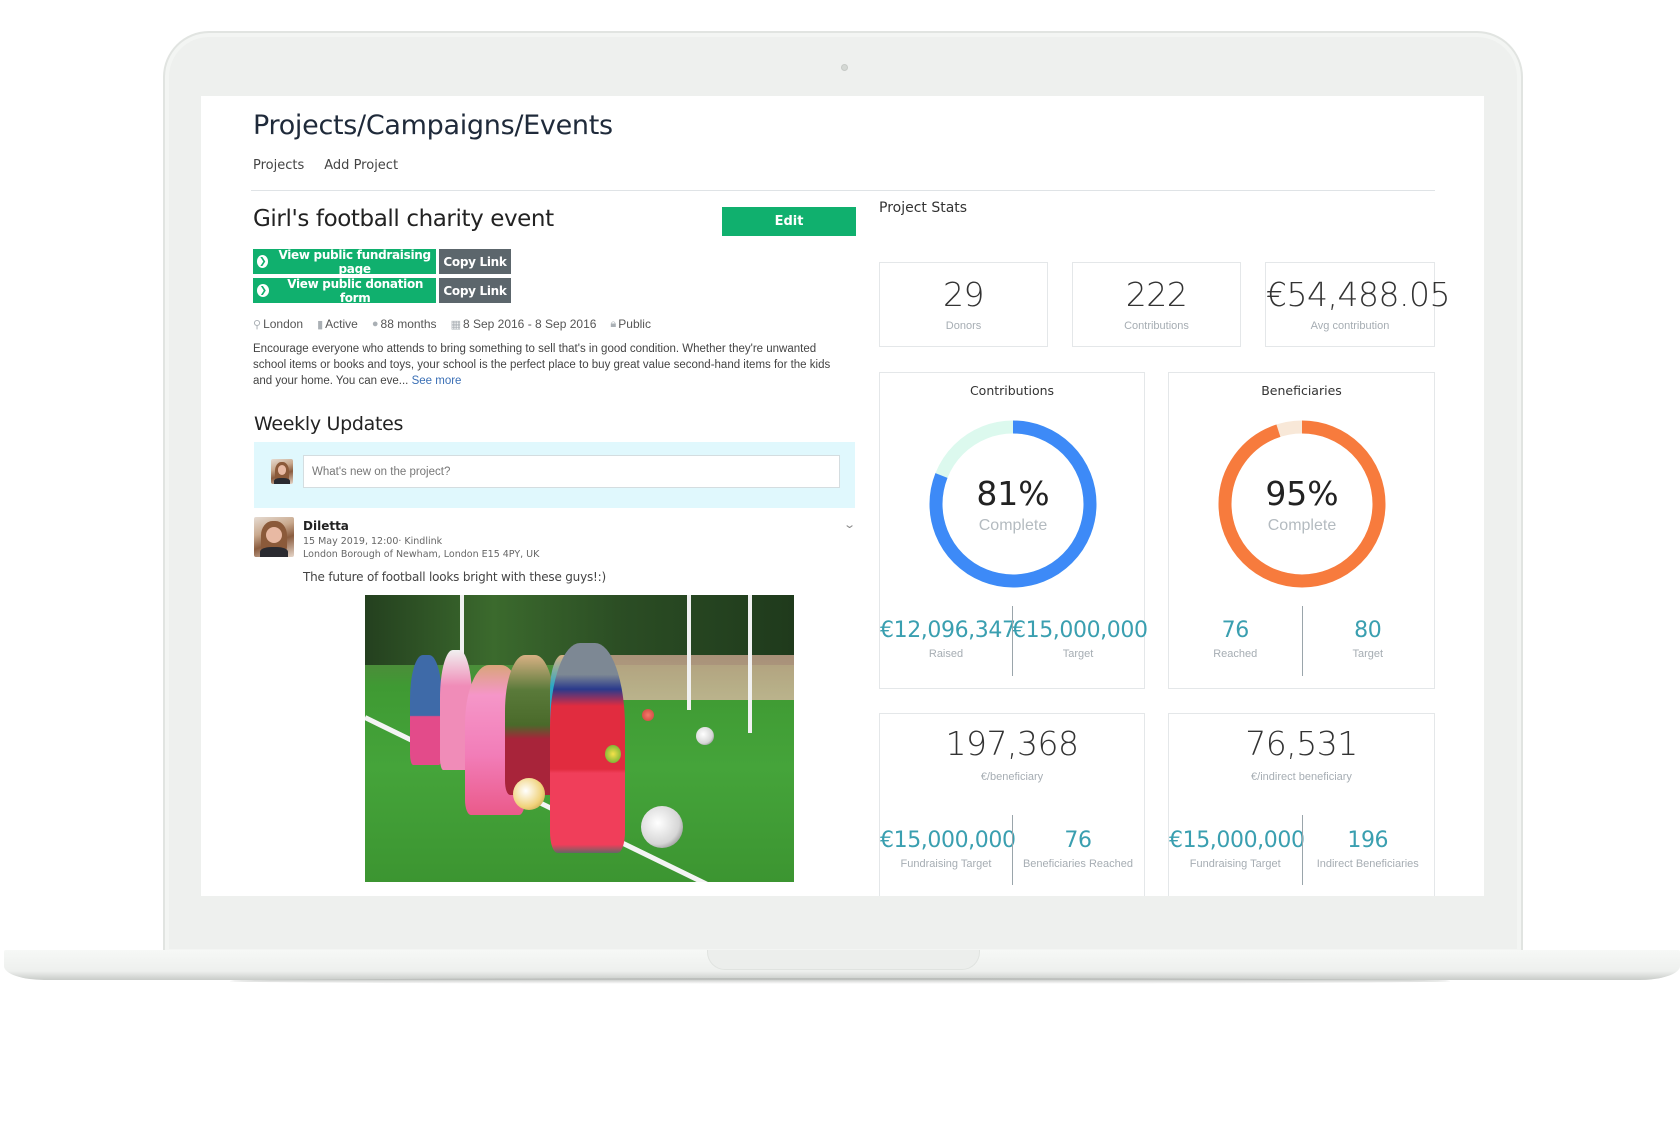 The image size is (1680, 1135). Describe the element at coordinates (849, 524) in the screenshot. I see `chevron-down-icon: ⌄` at that location.